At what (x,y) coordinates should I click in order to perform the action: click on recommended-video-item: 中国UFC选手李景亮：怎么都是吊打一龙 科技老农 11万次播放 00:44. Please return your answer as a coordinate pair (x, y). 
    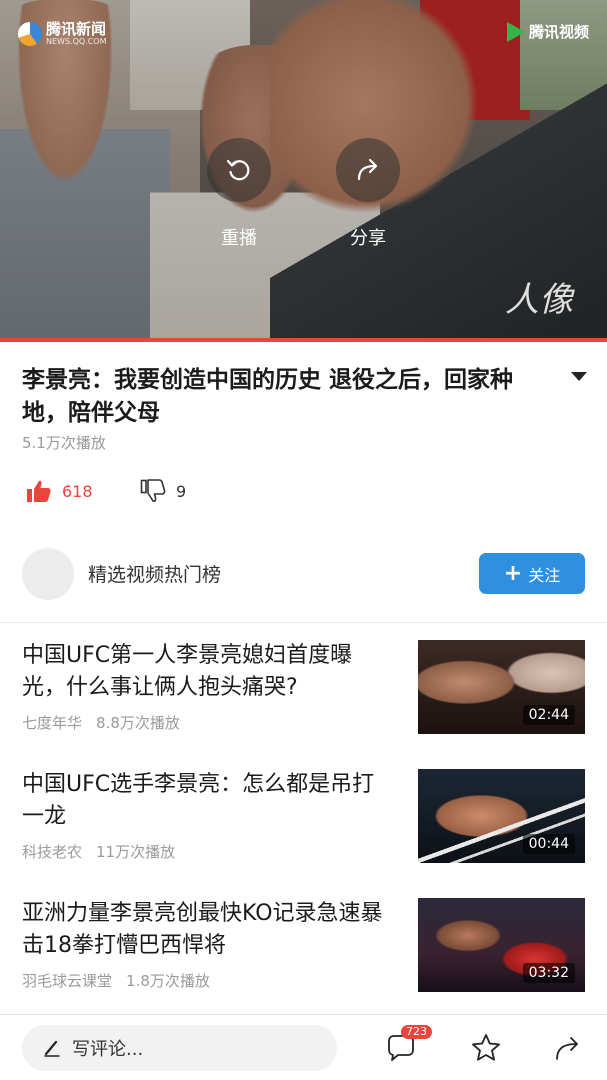
    Looking at the image, I should click on (303, 829).